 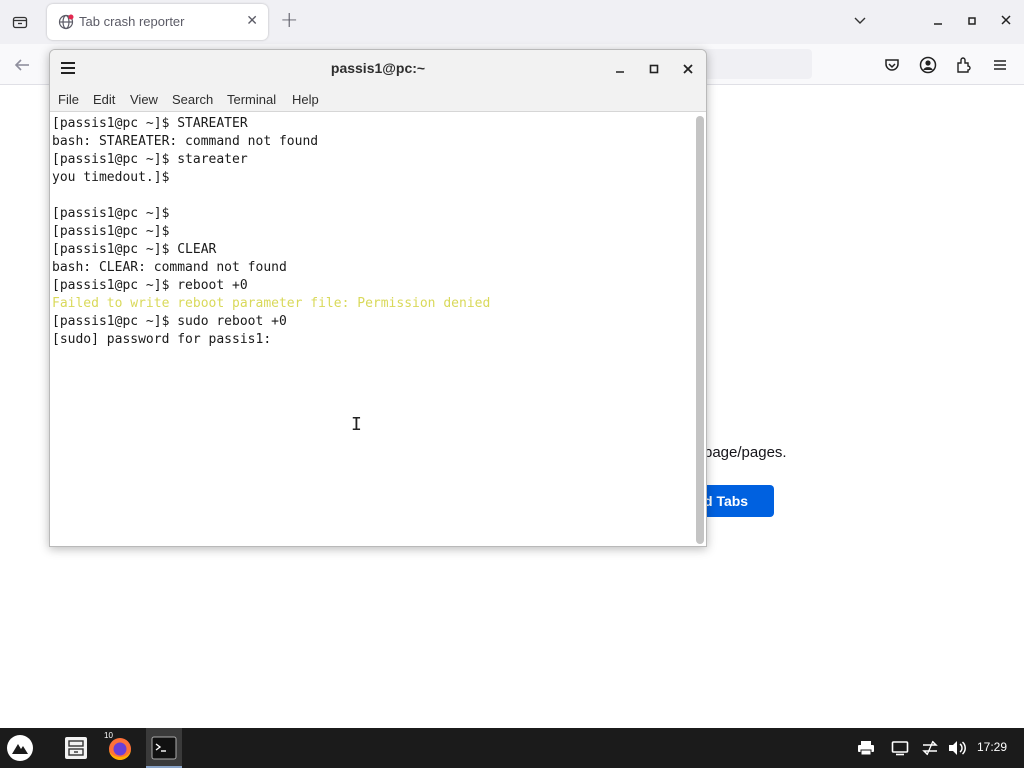 I want to click on menu-search: Search, so click(x=192, y=99).